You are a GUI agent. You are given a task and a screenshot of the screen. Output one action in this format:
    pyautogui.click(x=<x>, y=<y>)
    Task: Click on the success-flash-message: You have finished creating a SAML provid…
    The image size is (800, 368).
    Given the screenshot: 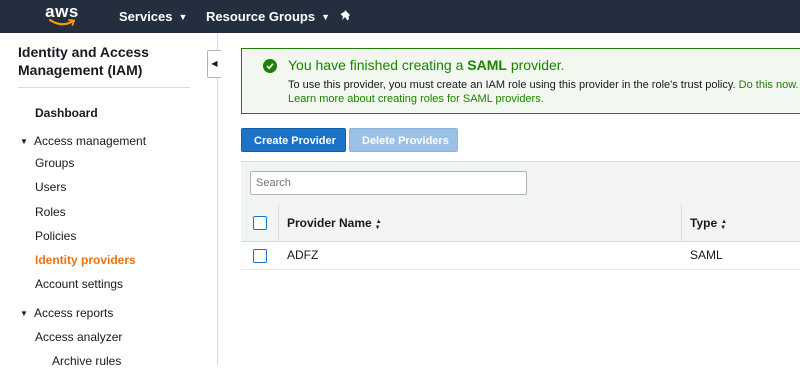 What is the action you would take?
    pyautogui.click(x=520, y=81)
    